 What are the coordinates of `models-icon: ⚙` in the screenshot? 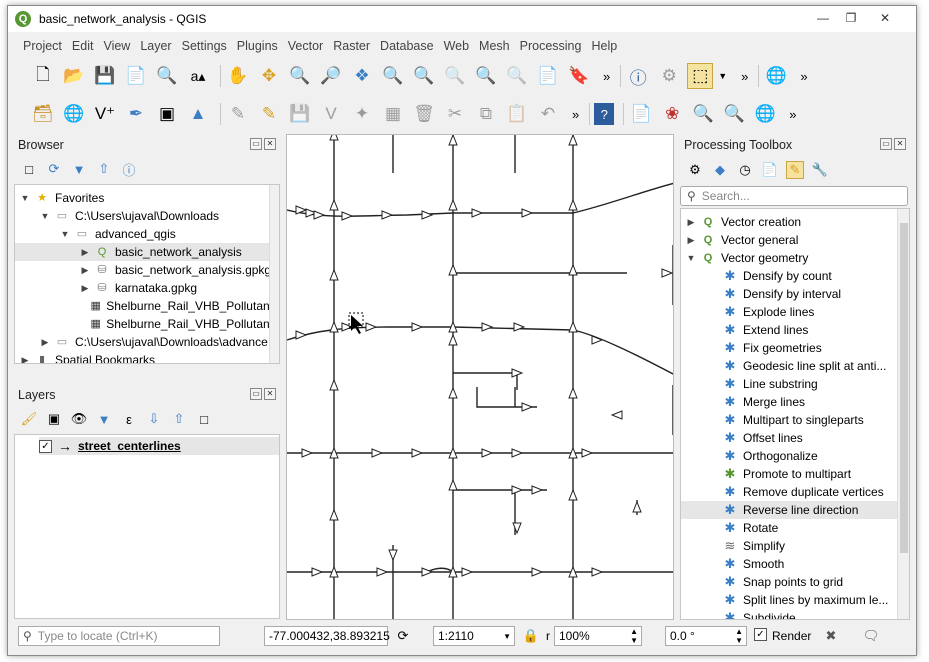 It's located at (695, 170).